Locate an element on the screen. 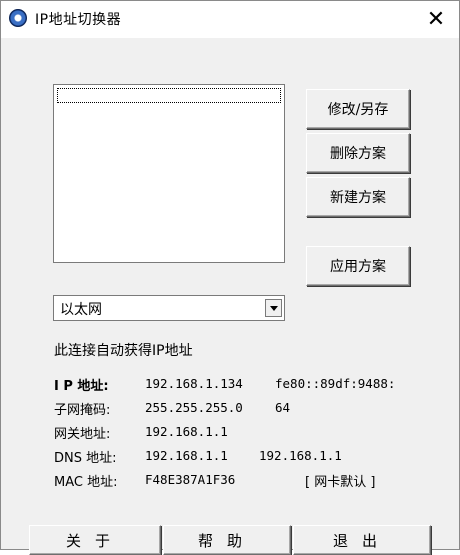 The height and width of the screenshot is (555, 460). adapter-select: 以太网 is located at coordinates (169, 308).